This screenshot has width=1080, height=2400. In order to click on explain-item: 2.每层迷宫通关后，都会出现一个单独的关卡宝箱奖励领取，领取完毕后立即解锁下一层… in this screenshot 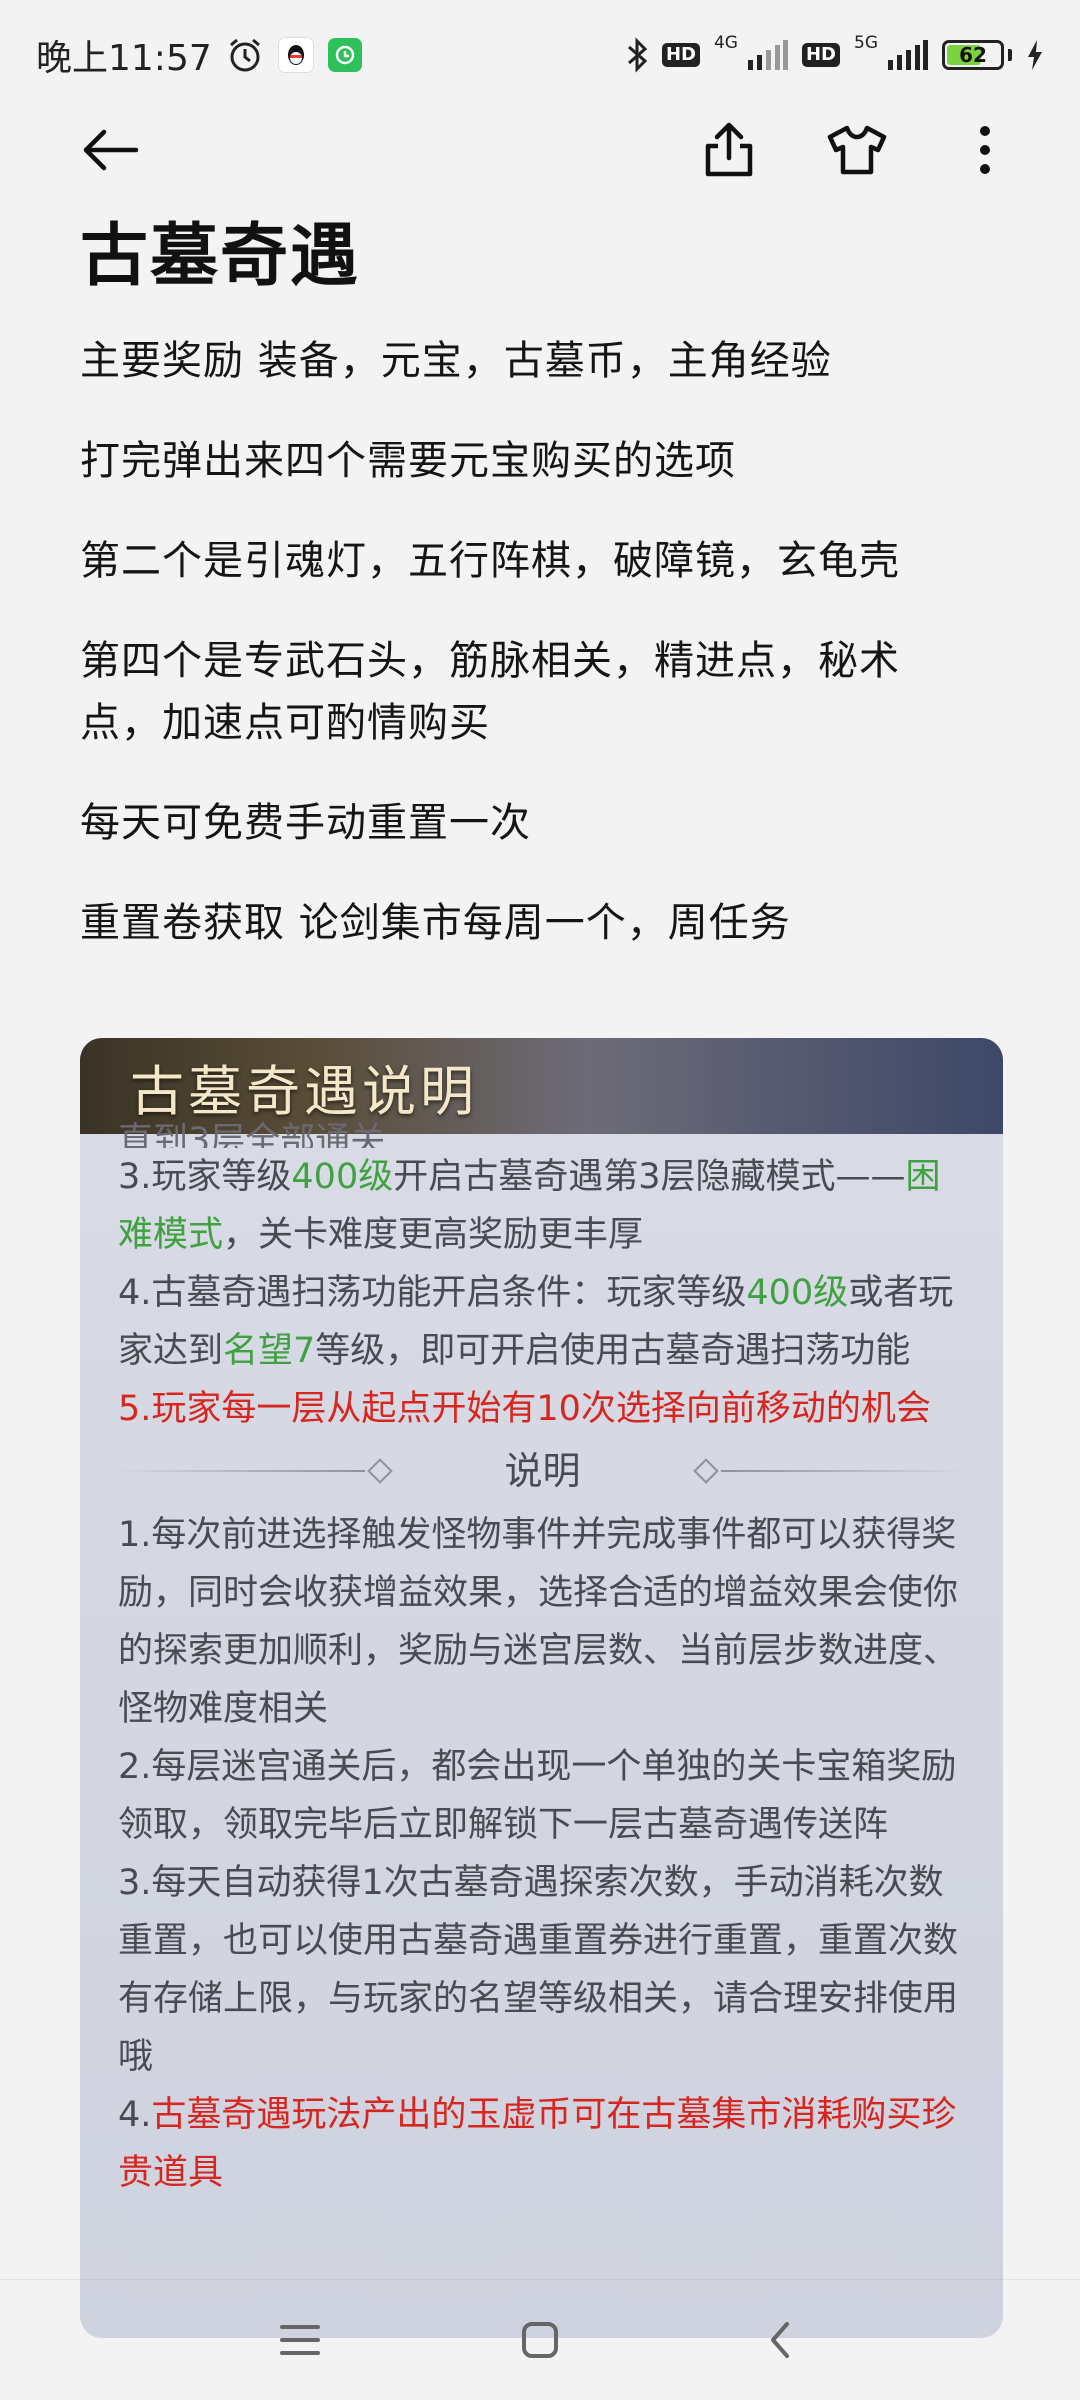, I will do `click(537, 1796)`.